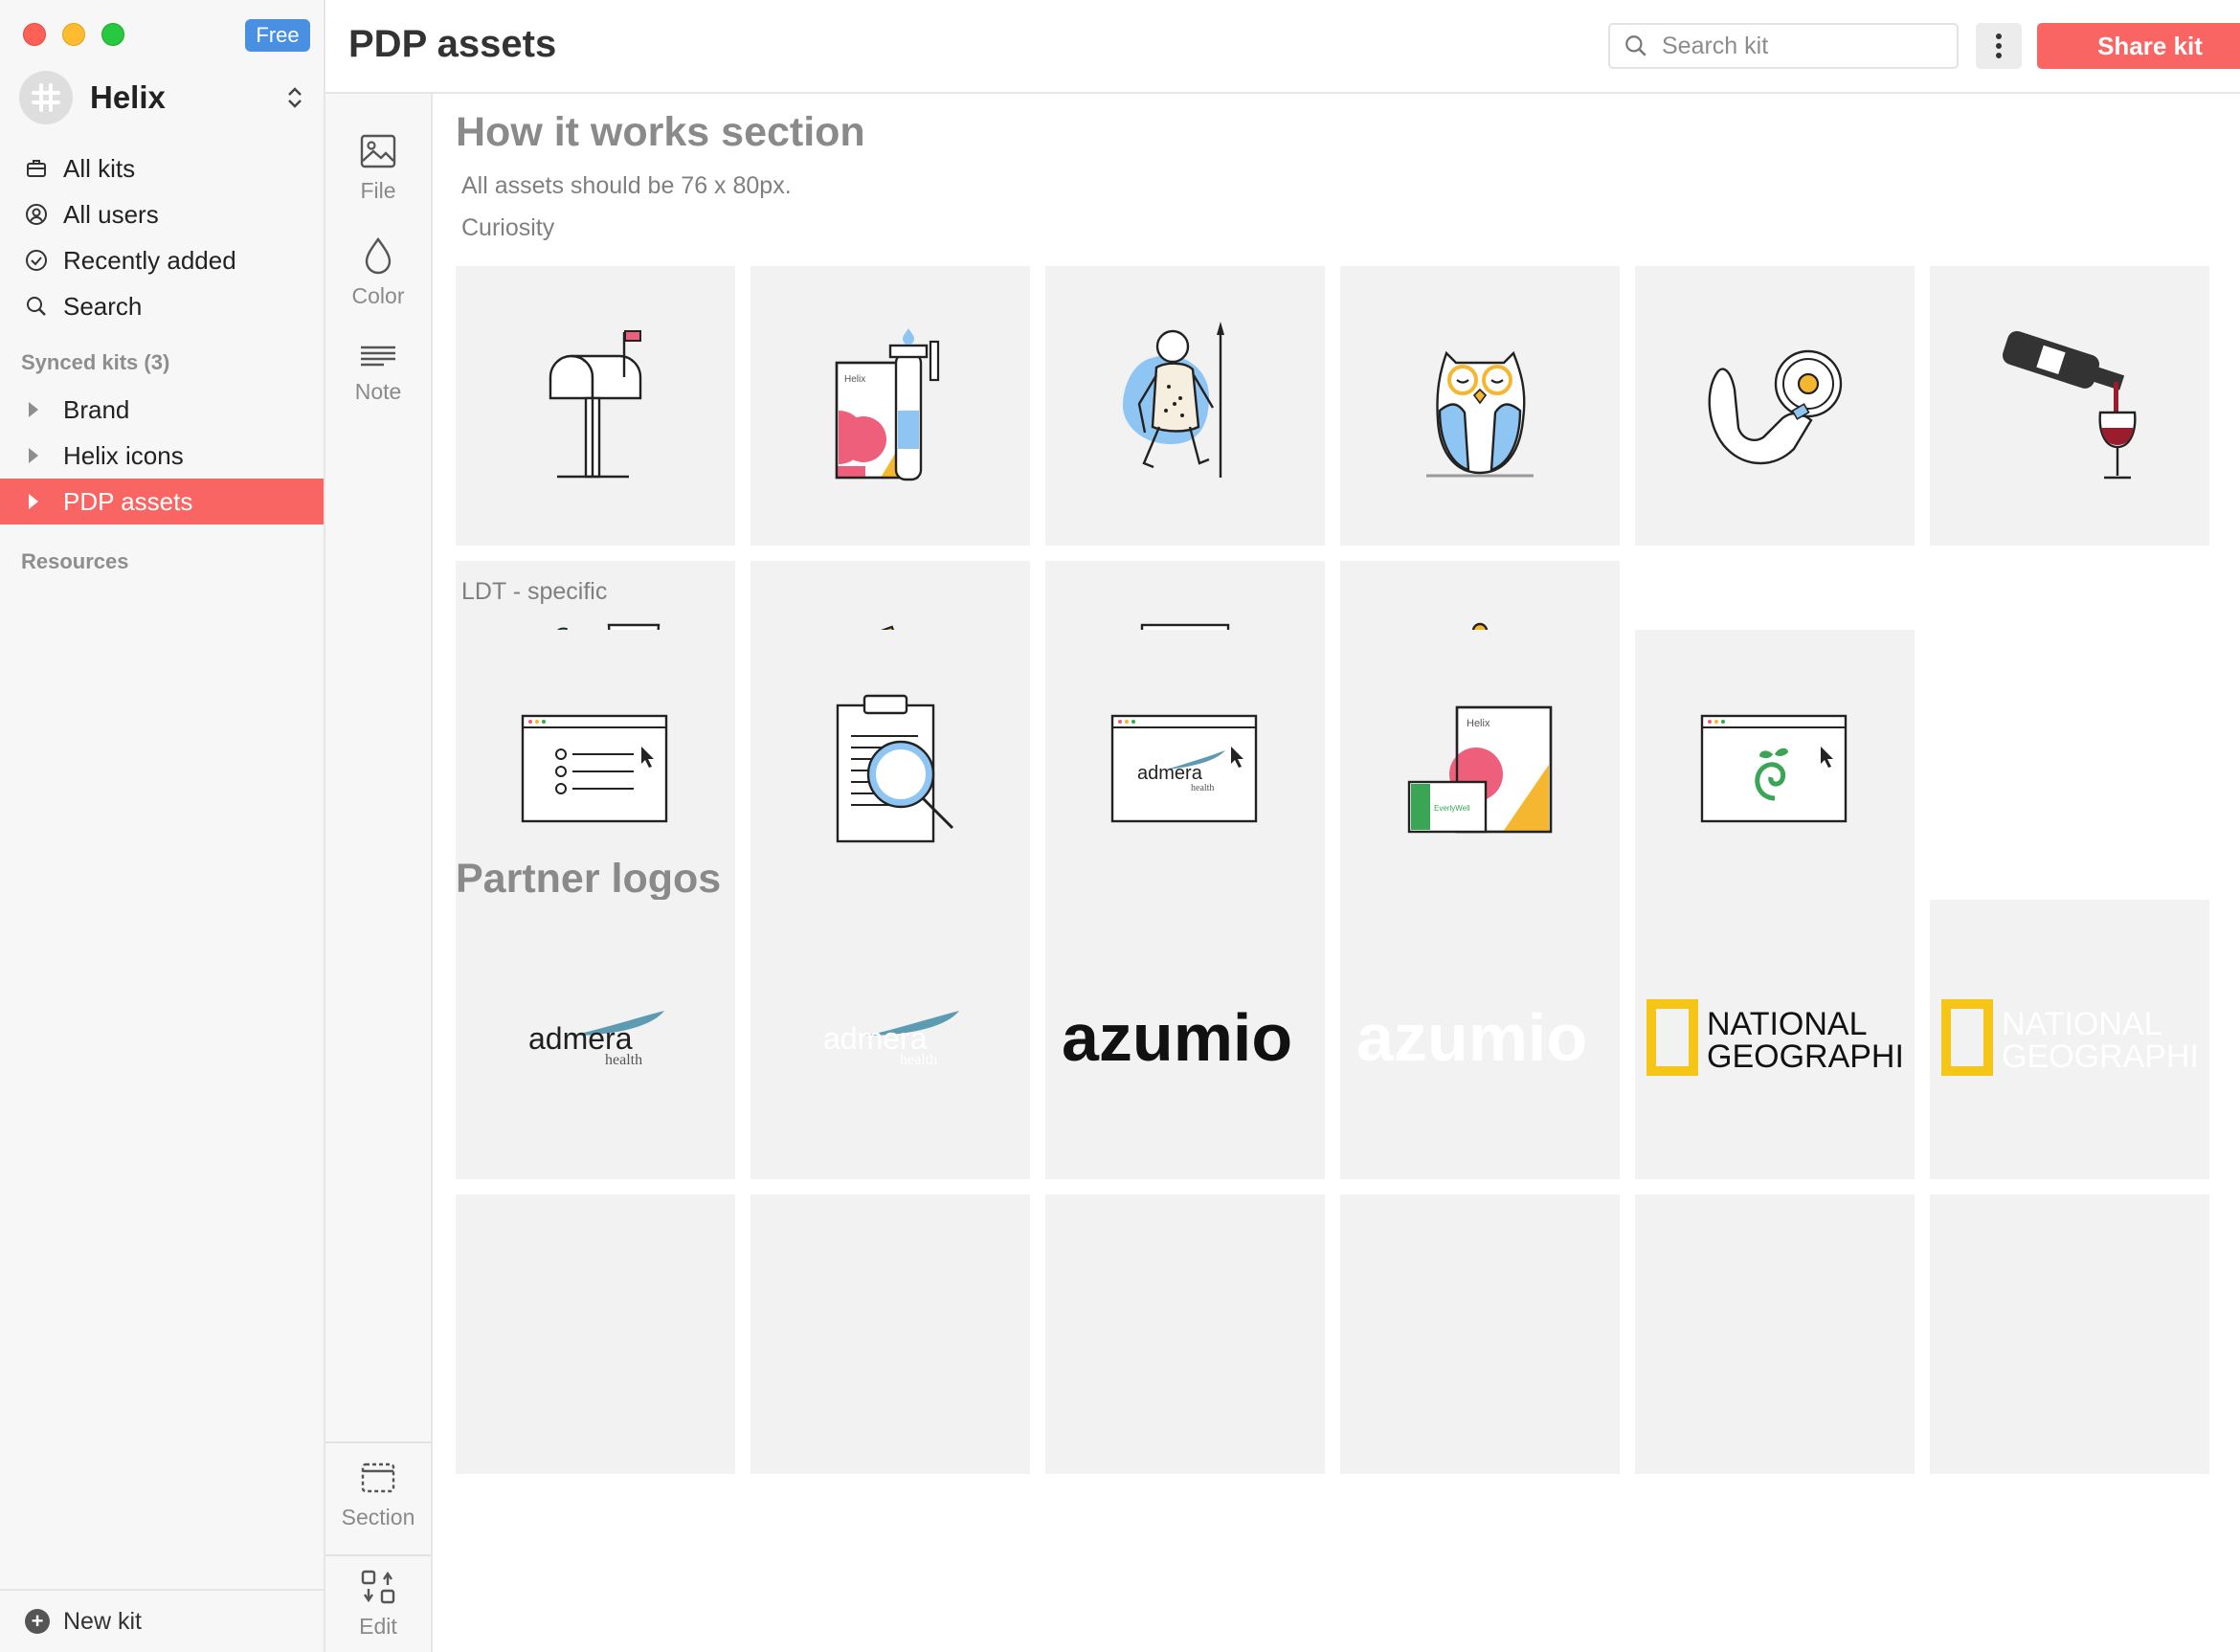  Describe the element at coordinates (378, 1587) in the screenshot. I see `reorder-icon` at that location.